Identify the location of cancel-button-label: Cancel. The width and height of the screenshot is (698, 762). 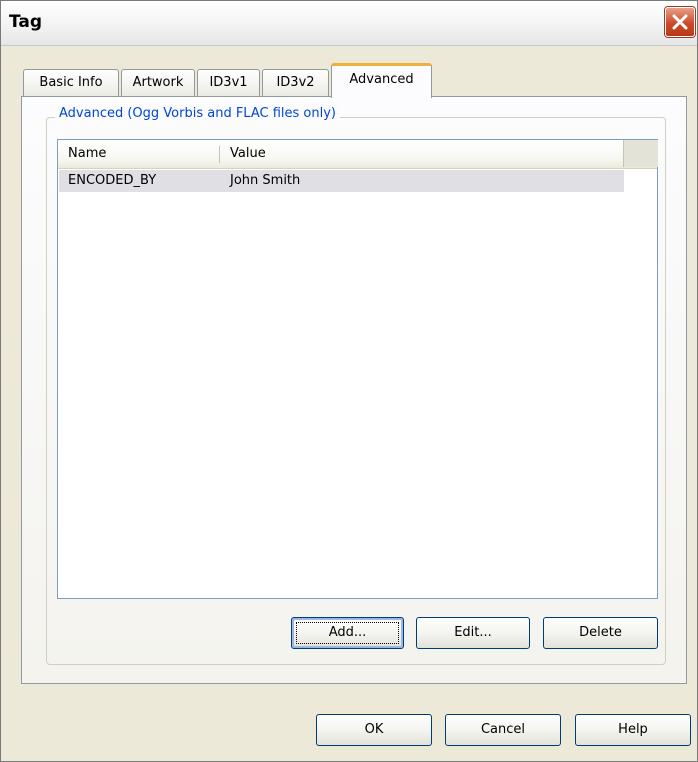
(503, 729).